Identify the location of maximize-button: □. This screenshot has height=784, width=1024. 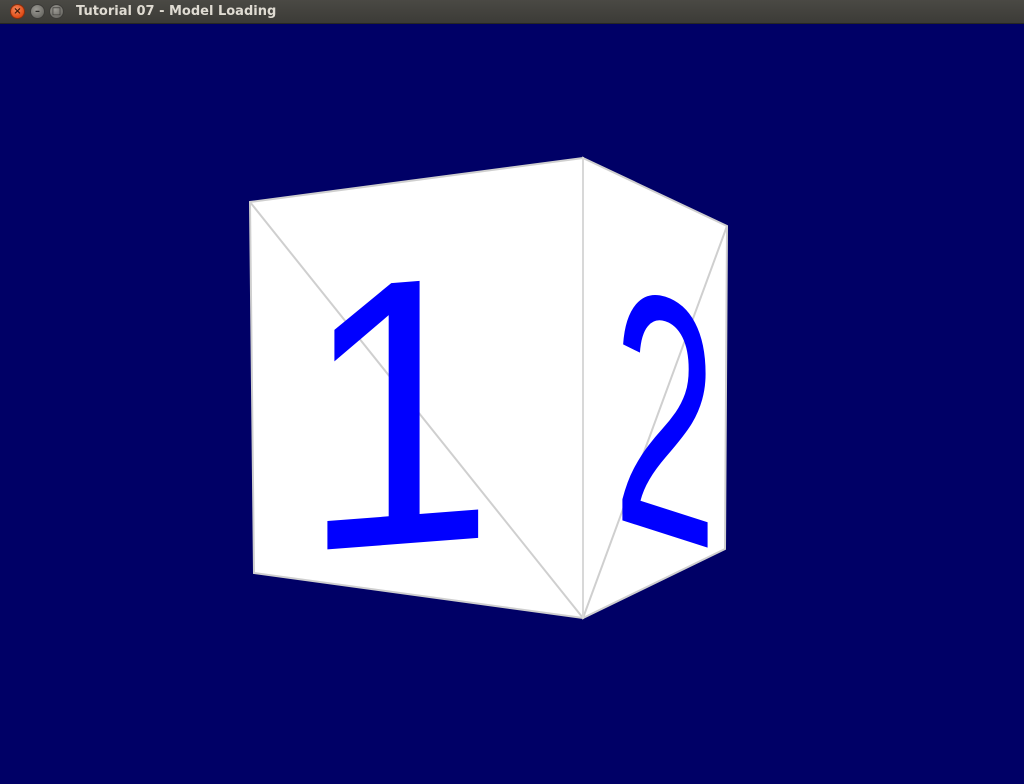
(56, 11).